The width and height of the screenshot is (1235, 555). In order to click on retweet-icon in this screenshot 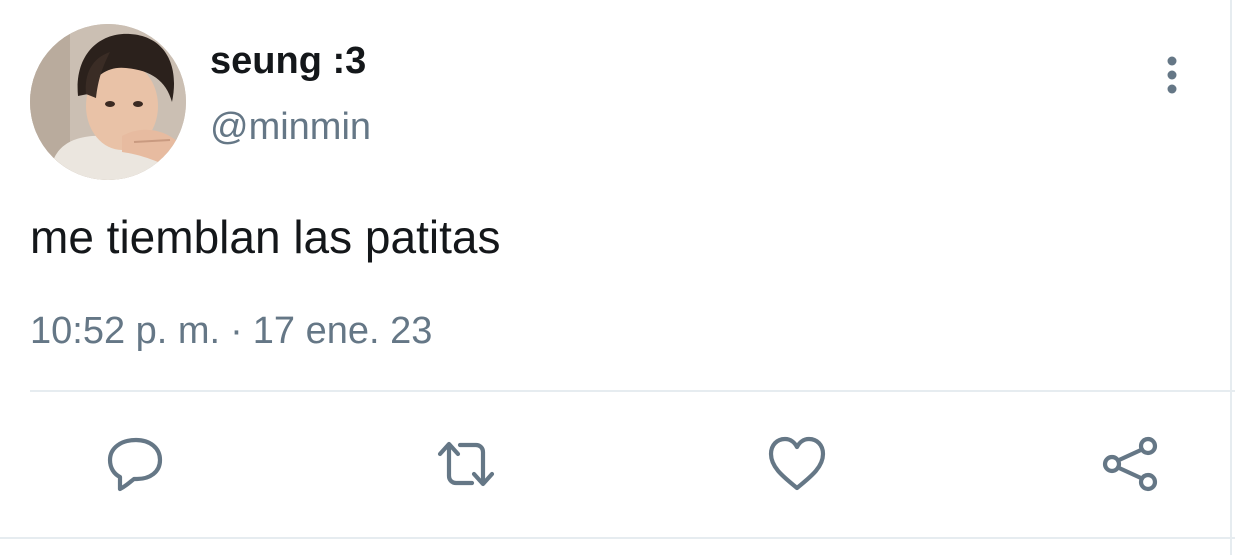, I will do `click(466, 464)`.